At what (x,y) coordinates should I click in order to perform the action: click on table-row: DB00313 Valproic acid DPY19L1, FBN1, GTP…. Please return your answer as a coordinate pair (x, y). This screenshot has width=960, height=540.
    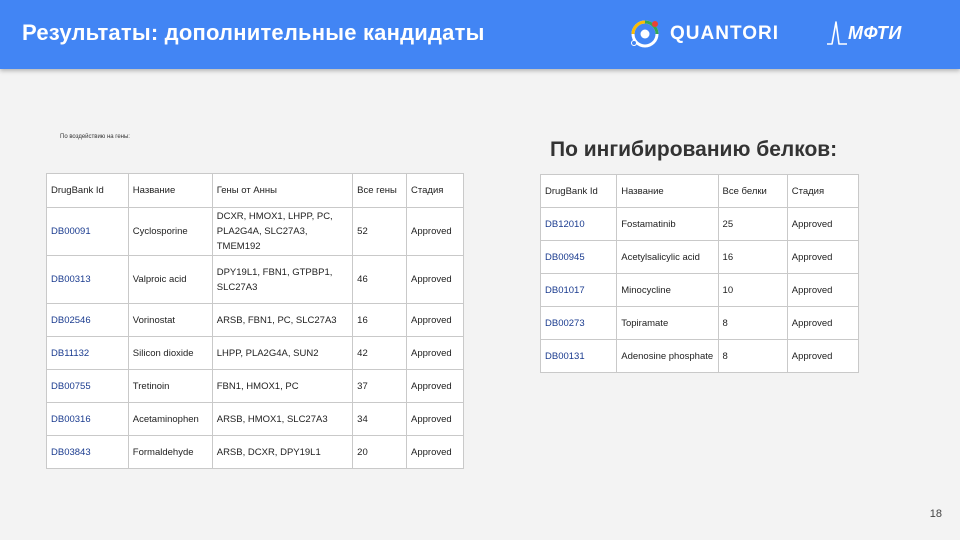
    Looking at the image, I should click on (255, 279).